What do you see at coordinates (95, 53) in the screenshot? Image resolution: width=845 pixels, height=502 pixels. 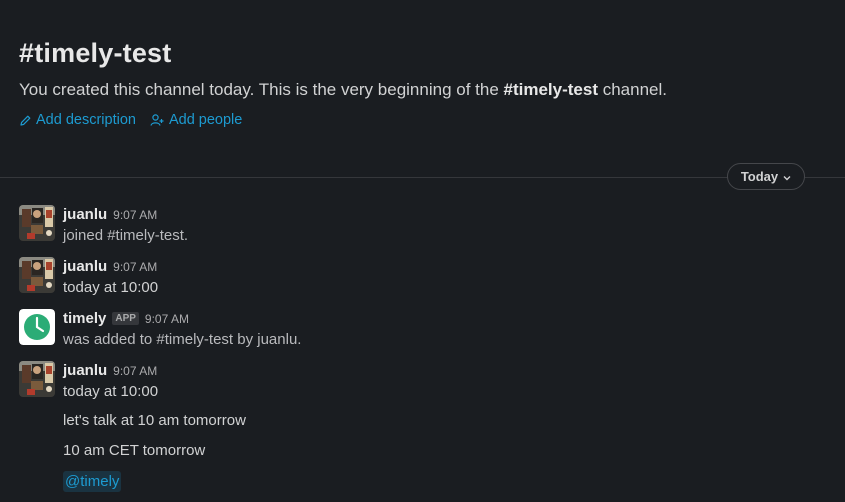 I see `channel-title: #timely-test` at bounding box center [95, 53].